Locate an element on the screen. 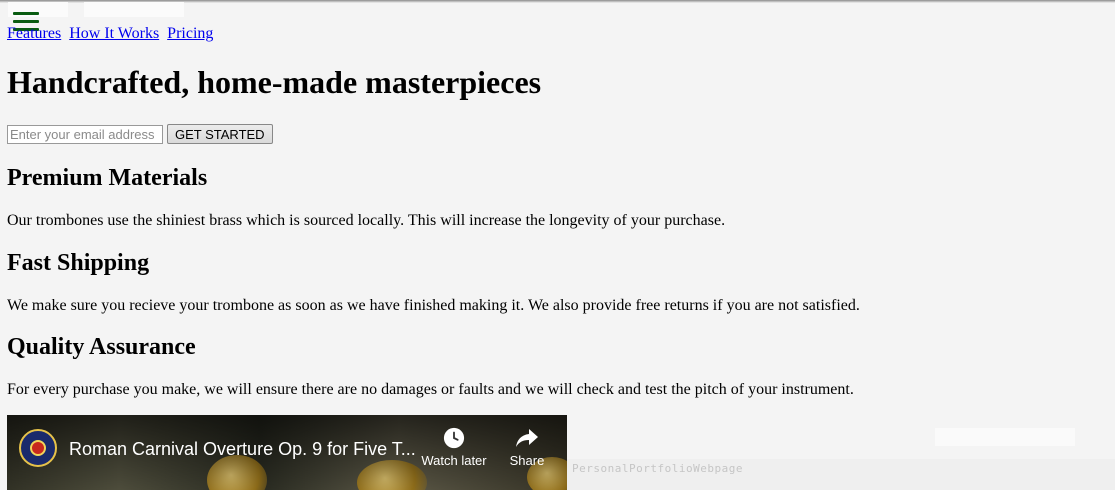 This screenshot has height=490, width=1115. watch-later-button: Watch later is located at coordinates (454, 447).